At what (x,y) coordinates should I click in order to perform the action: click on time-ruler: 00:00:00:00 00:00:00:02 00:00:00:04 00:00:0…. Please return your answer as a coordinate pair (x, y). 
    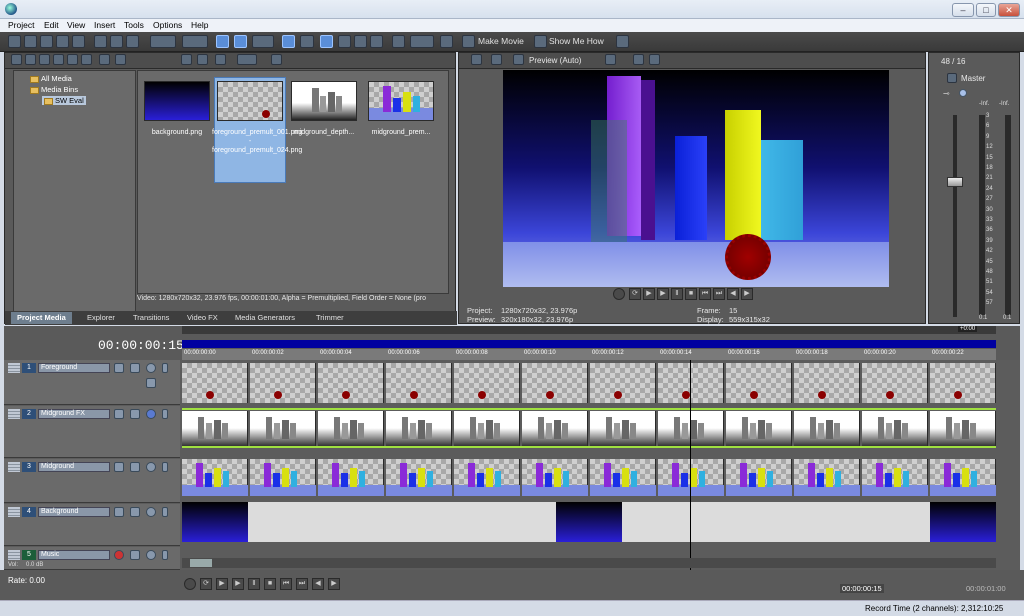
    Looking at the image, I should click on (589, 354).